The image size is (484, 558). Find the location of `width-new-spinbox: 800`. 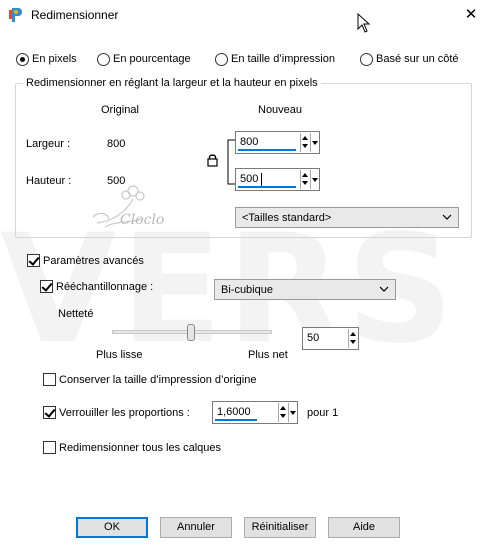

width-new-spinbox: 800 is located at coordinates (277, 142).